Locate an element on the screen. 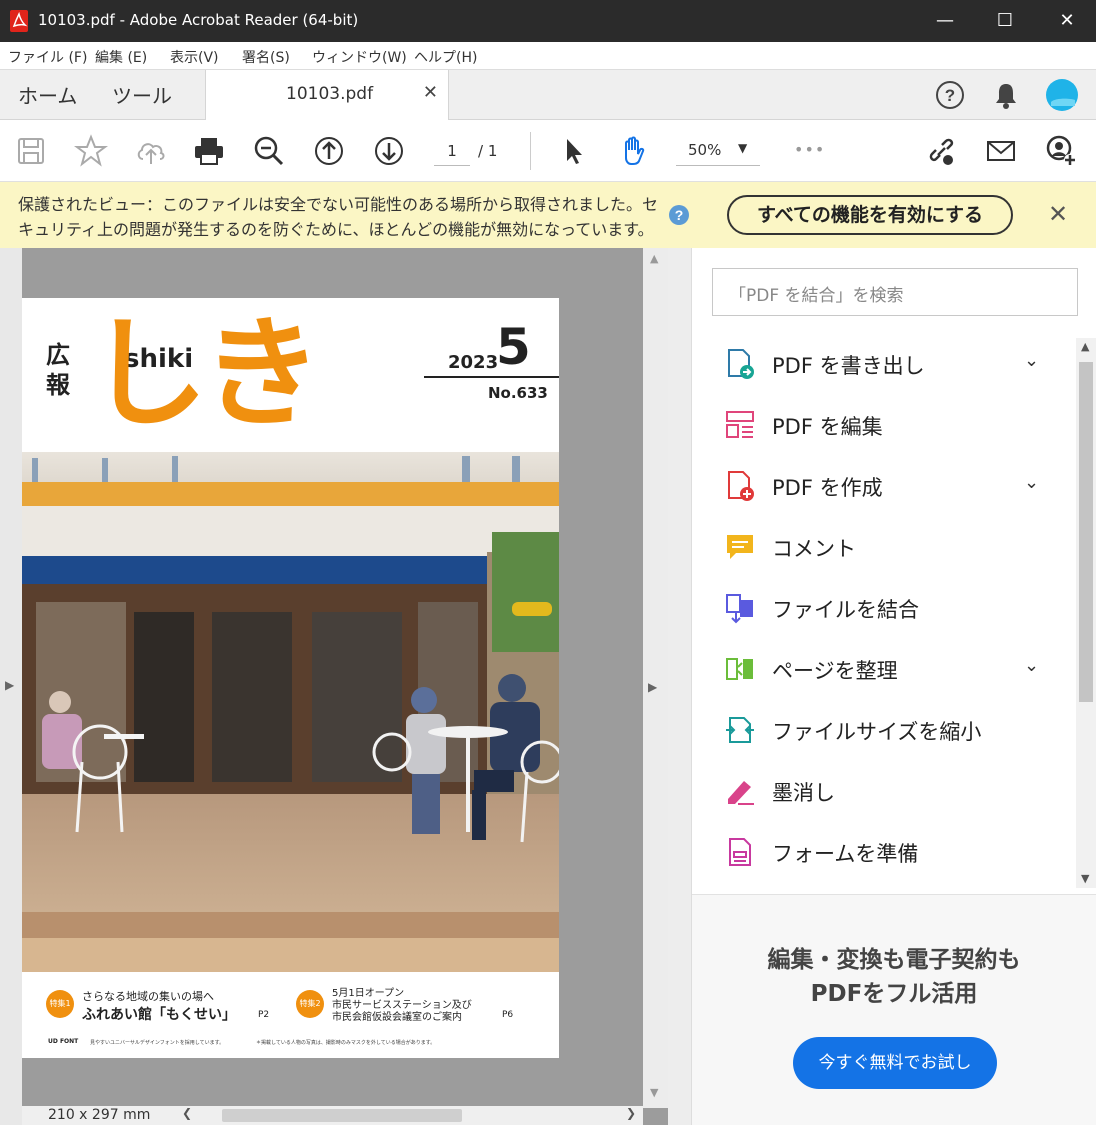 This screenshot has height=1125, width=1096. toolbar: 1 / 1 50% ▼ ••• is located at coordinates (548, 151).